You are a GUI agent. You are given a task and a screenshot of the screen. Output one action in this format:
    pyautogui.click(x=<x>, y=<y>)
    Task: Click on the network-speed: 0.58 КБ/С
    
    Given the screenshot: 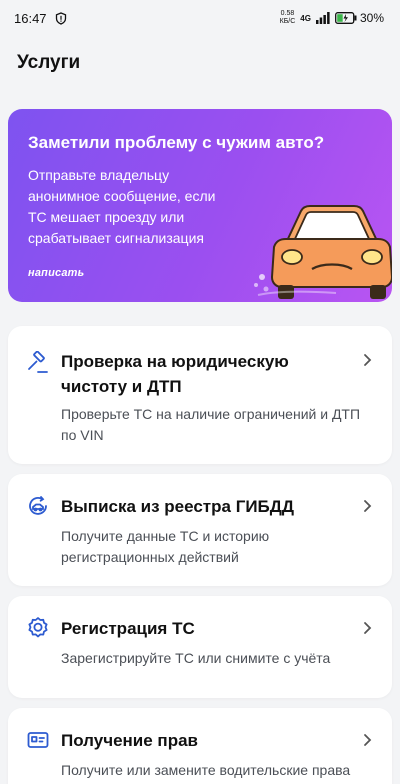 What is the action you would take?
    pyautogui.click(x=287, y=17)
    